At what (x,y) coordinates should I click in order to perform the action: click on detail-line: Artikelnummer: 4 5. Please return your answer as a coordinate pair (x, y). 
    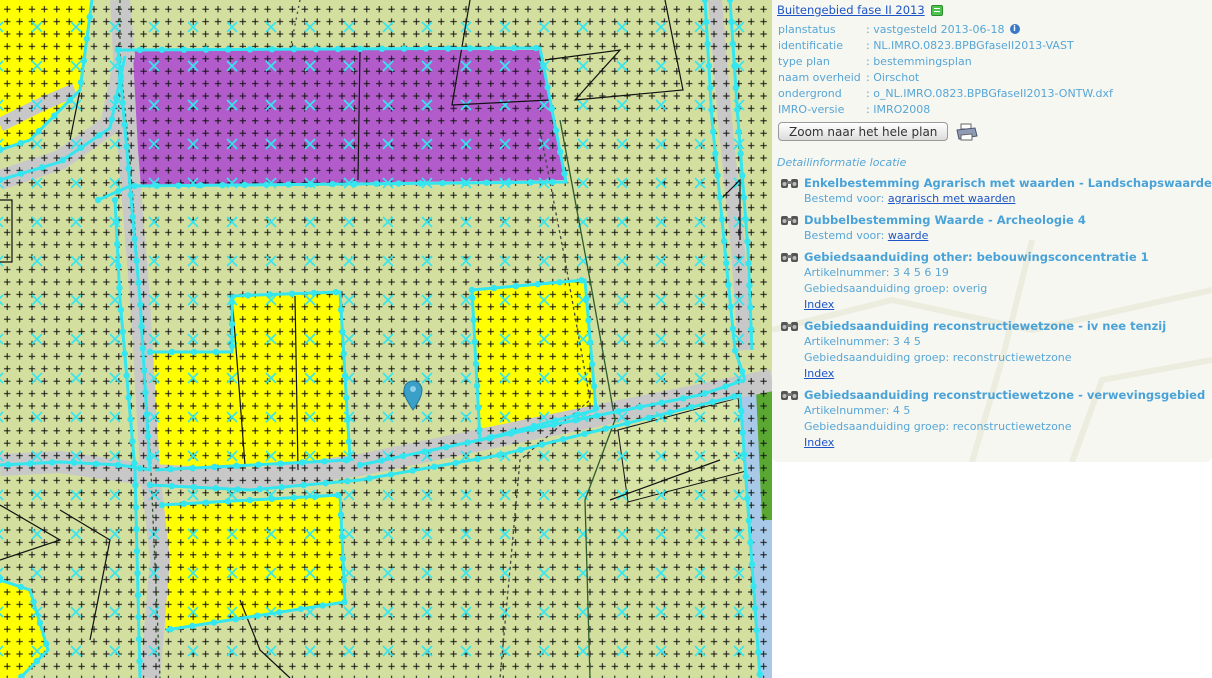
    Looking at the image, I should click on (1006, 411).